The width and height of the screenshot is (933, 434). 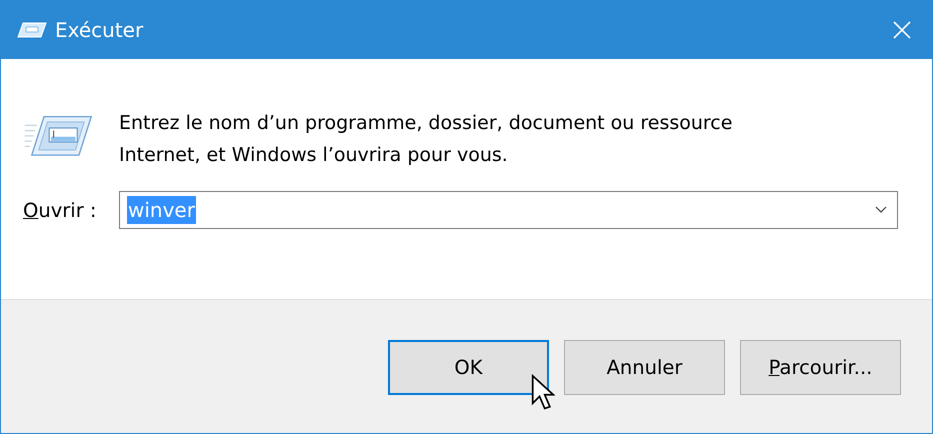 What do you see at coordinates (644, 367) in the screenshot?
I see `dialog-button: Annuler` at bounding box center [644, 367].